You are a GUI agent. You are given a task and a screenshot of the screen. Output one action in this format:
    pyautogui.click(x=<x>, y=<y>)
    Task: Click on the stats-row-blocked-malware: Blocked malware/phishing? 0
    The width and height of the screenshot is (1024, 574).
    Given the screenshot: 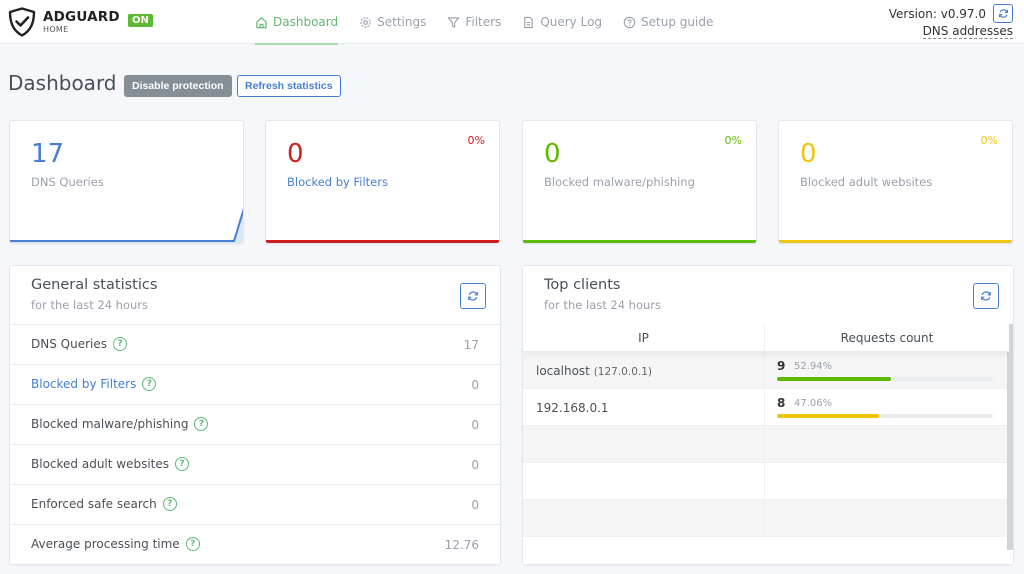 What is the action you would take?
    pyautogui.click(x=255, y=424)
    